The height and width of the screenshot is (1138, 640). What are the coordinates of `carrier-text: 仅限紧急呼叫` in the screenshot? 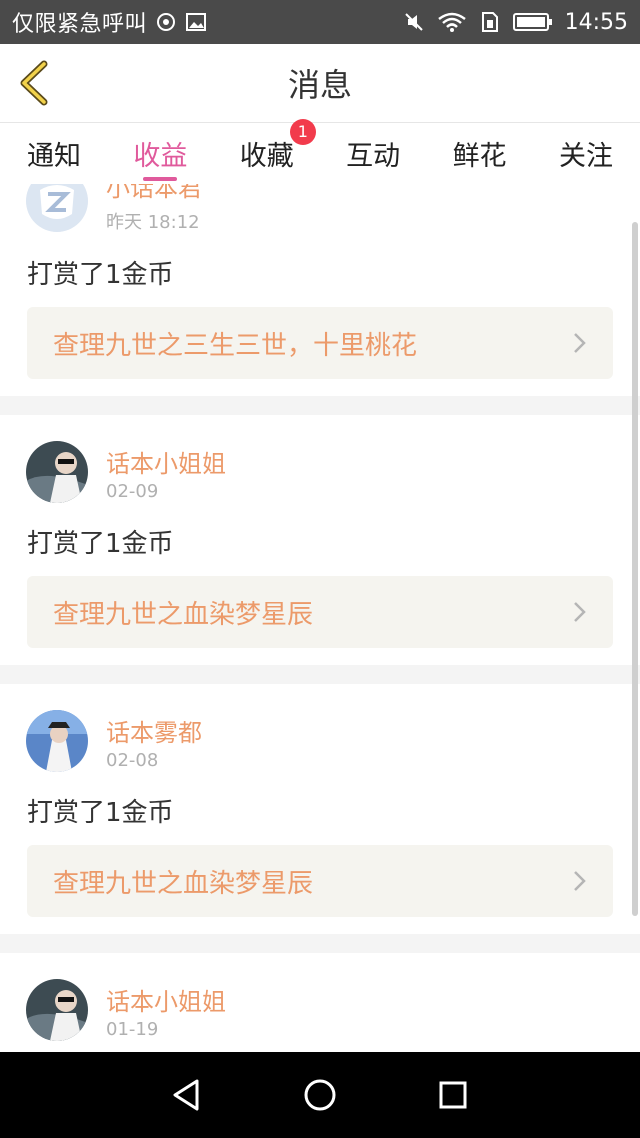 It's located at (80, 24).